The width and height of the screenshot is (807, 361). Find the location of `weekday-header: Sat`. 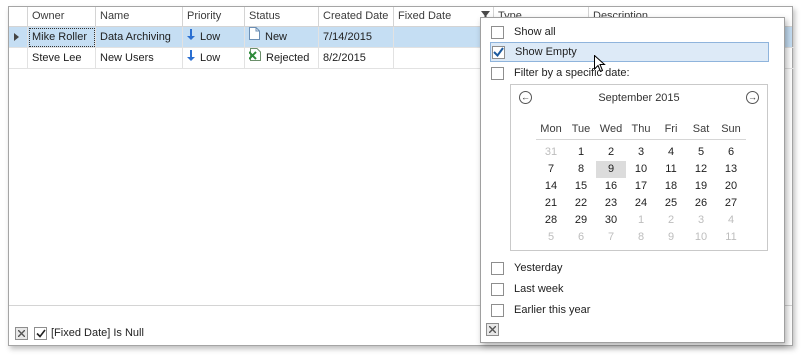

weekday-header: Sat is located at coordinates (701, 129).